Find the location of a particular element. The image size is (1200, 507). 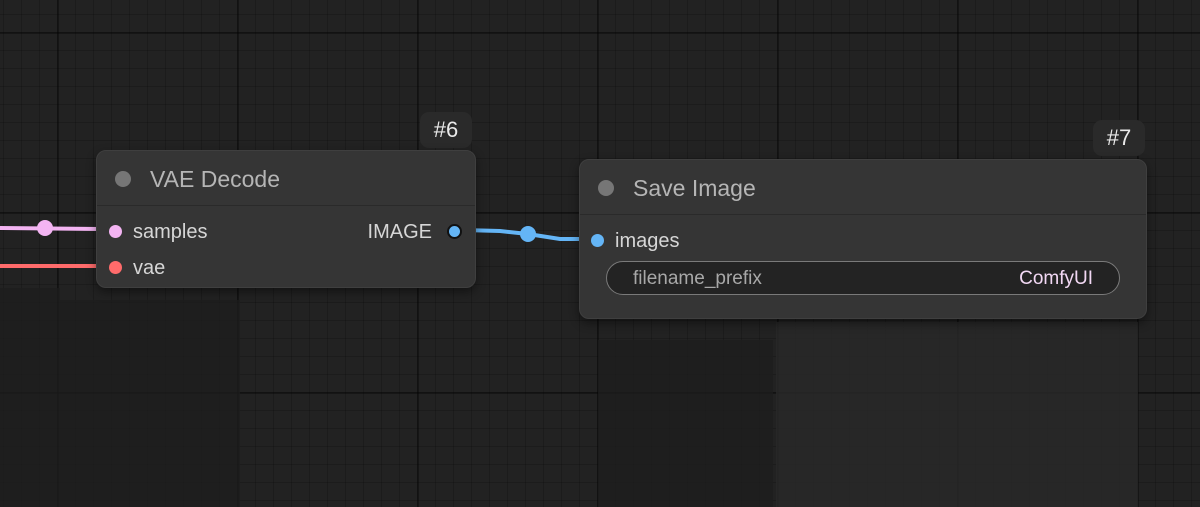

node-id-badge: #7 is located at coordinates (1119, 138).